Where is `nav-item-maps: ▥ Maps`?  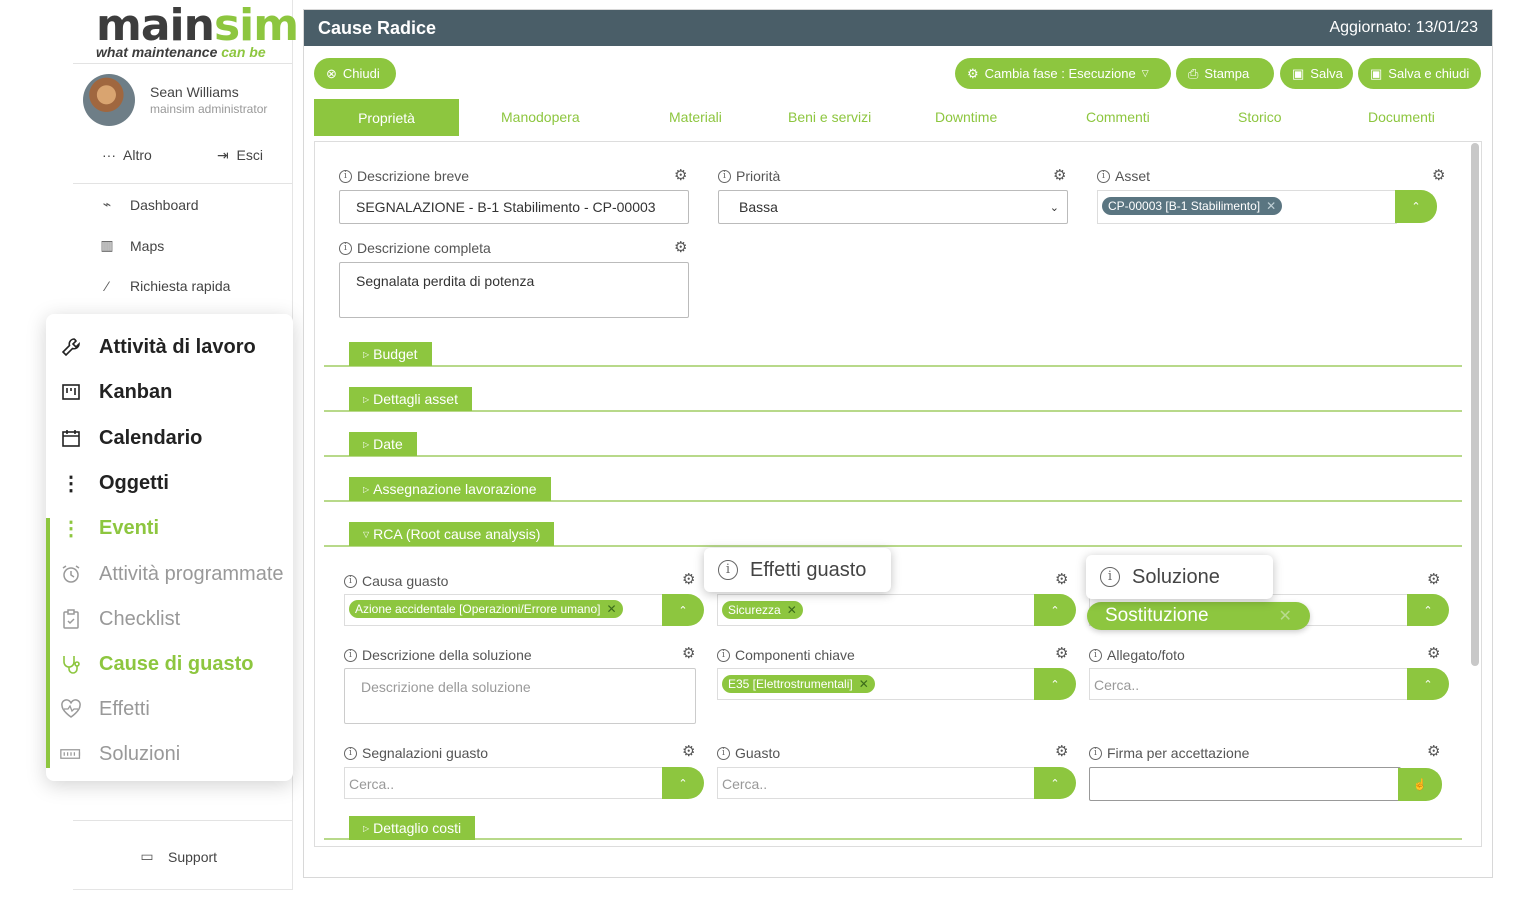 nav-item-maps: ▥ Maps is located at coordinates (131, 245).